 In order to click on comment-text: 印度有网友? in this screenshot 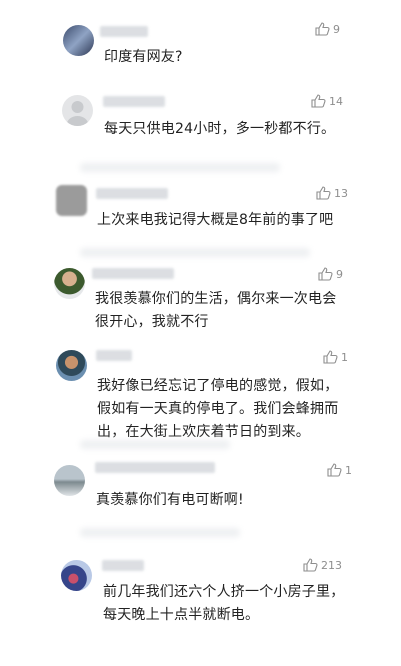, I will do `click(143, 57)`.